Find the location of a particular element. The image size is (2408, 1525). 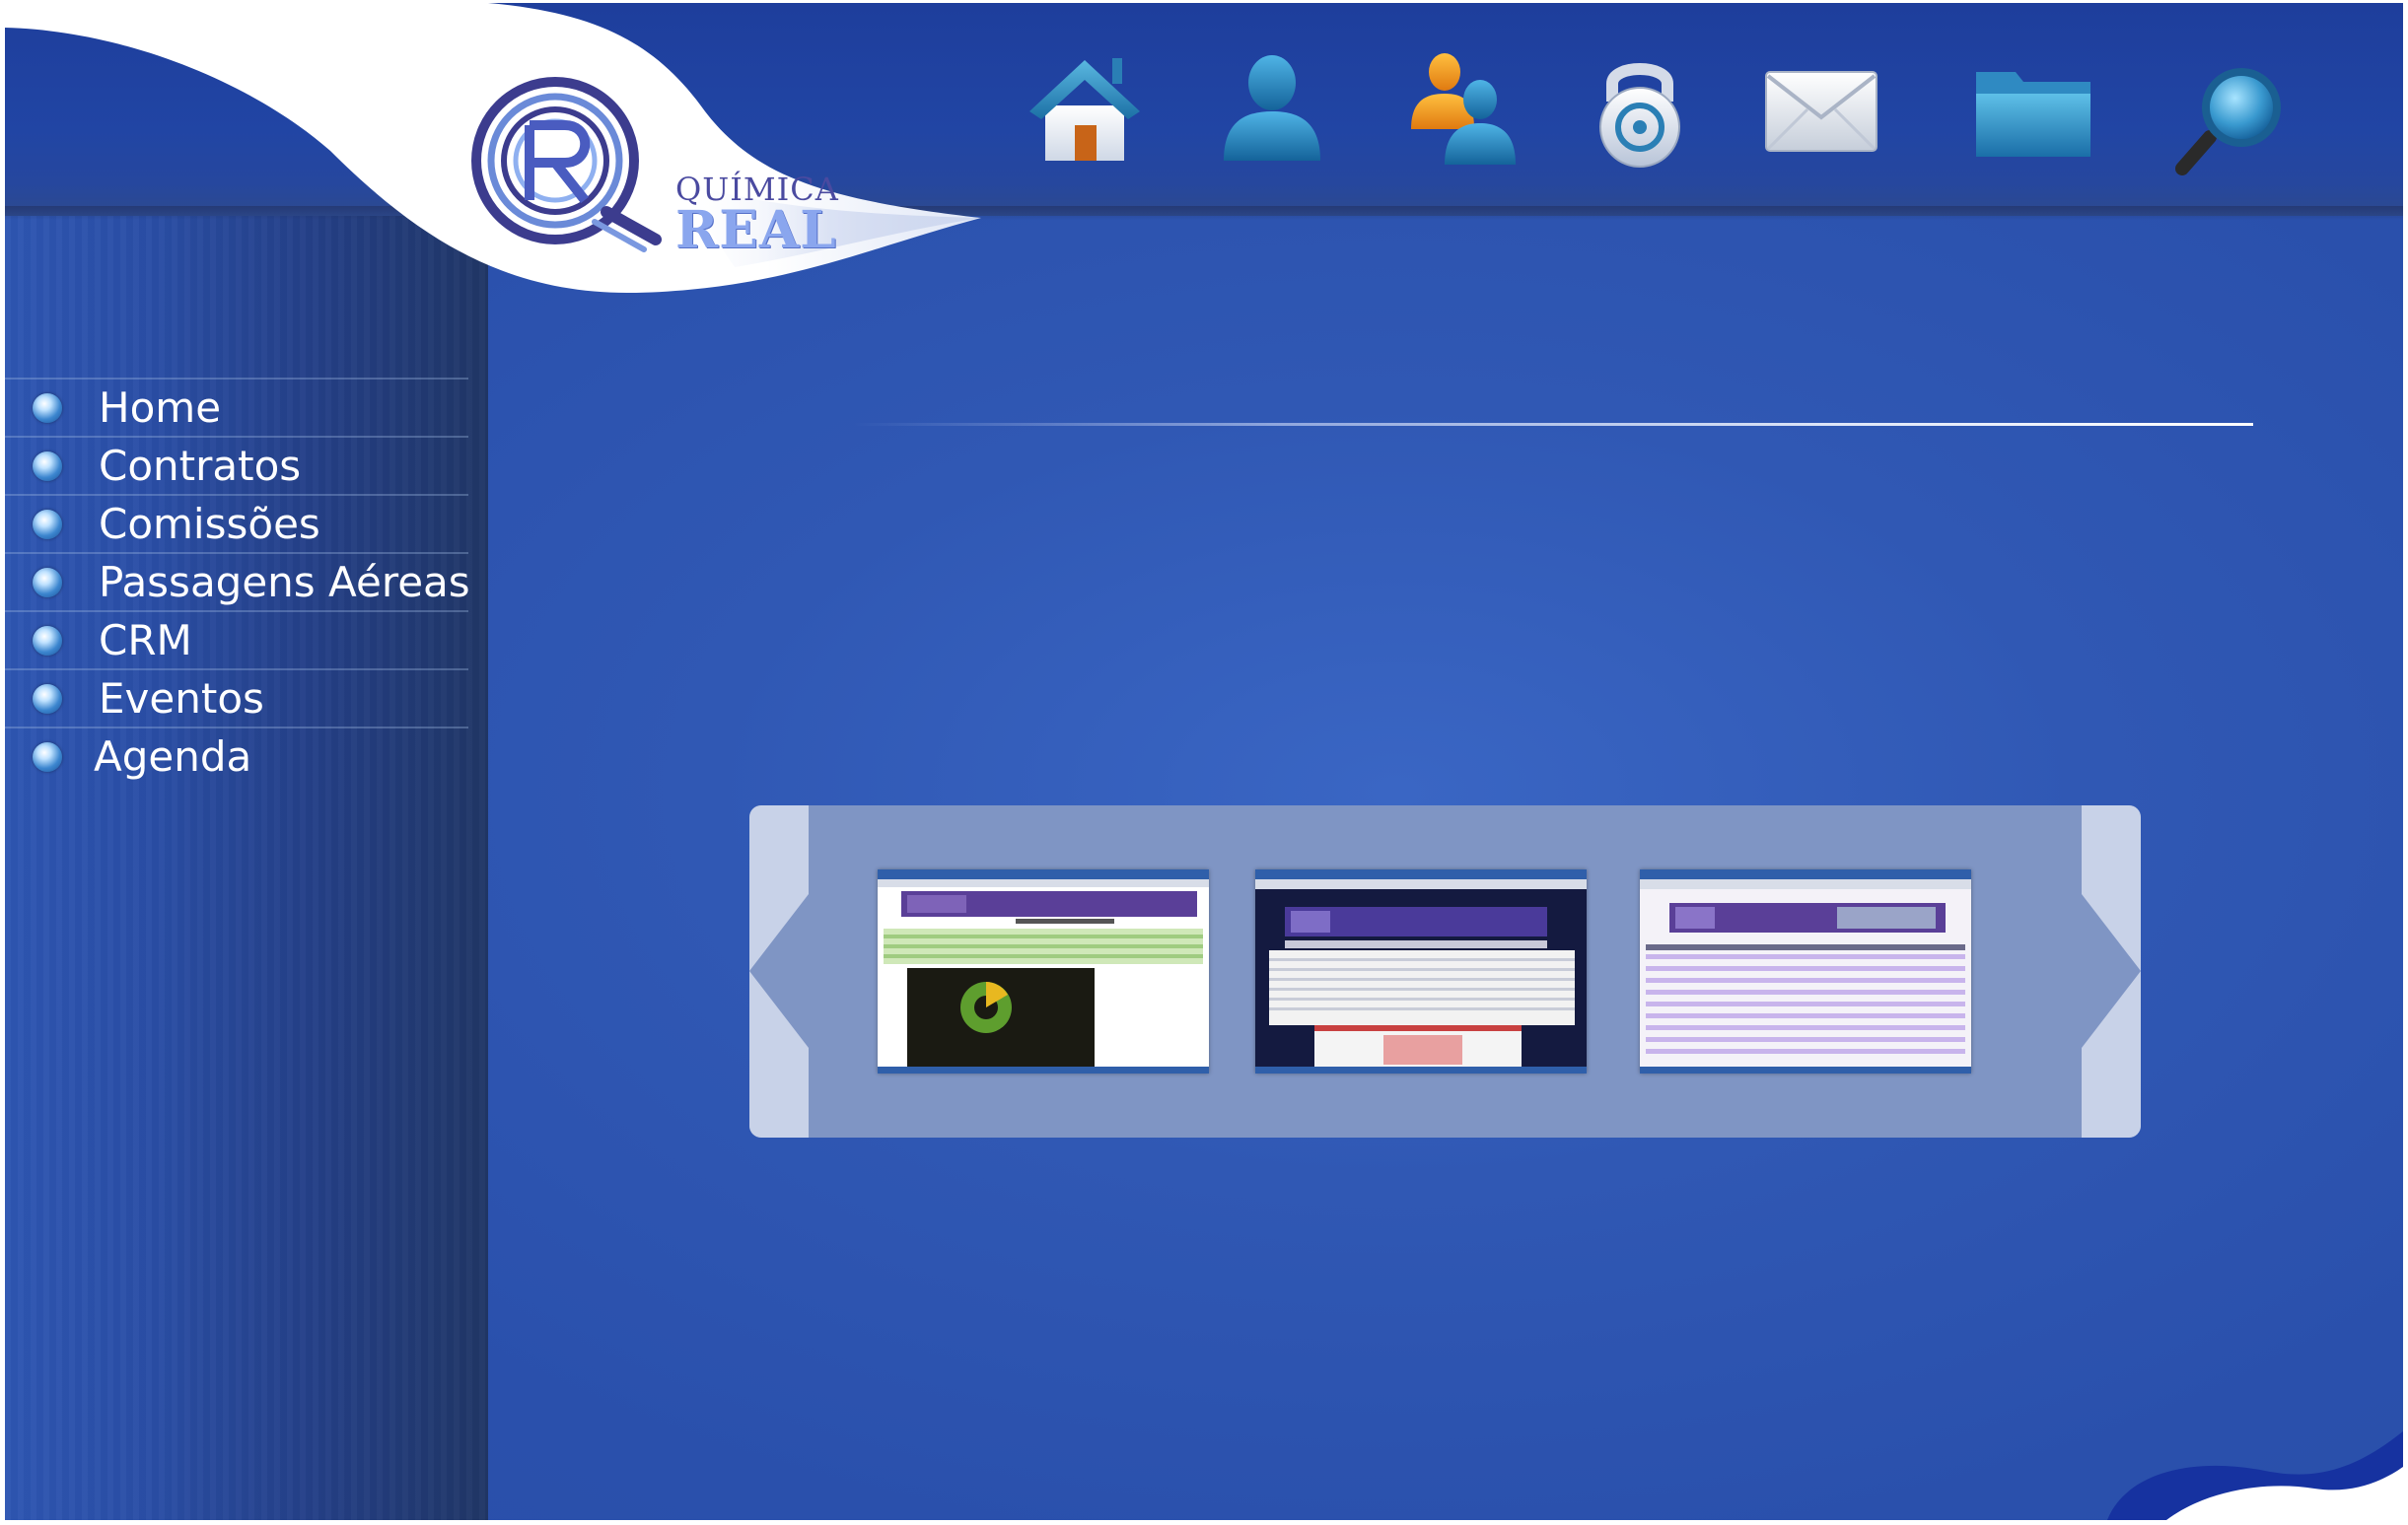

menu-item-home: Home is located at coordinates (236, 407).